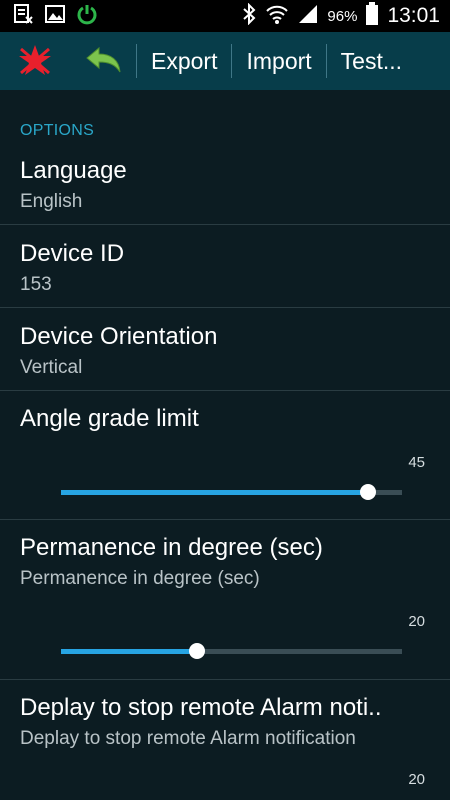  I want to click on bluetooth-icon, so click(249, 15).